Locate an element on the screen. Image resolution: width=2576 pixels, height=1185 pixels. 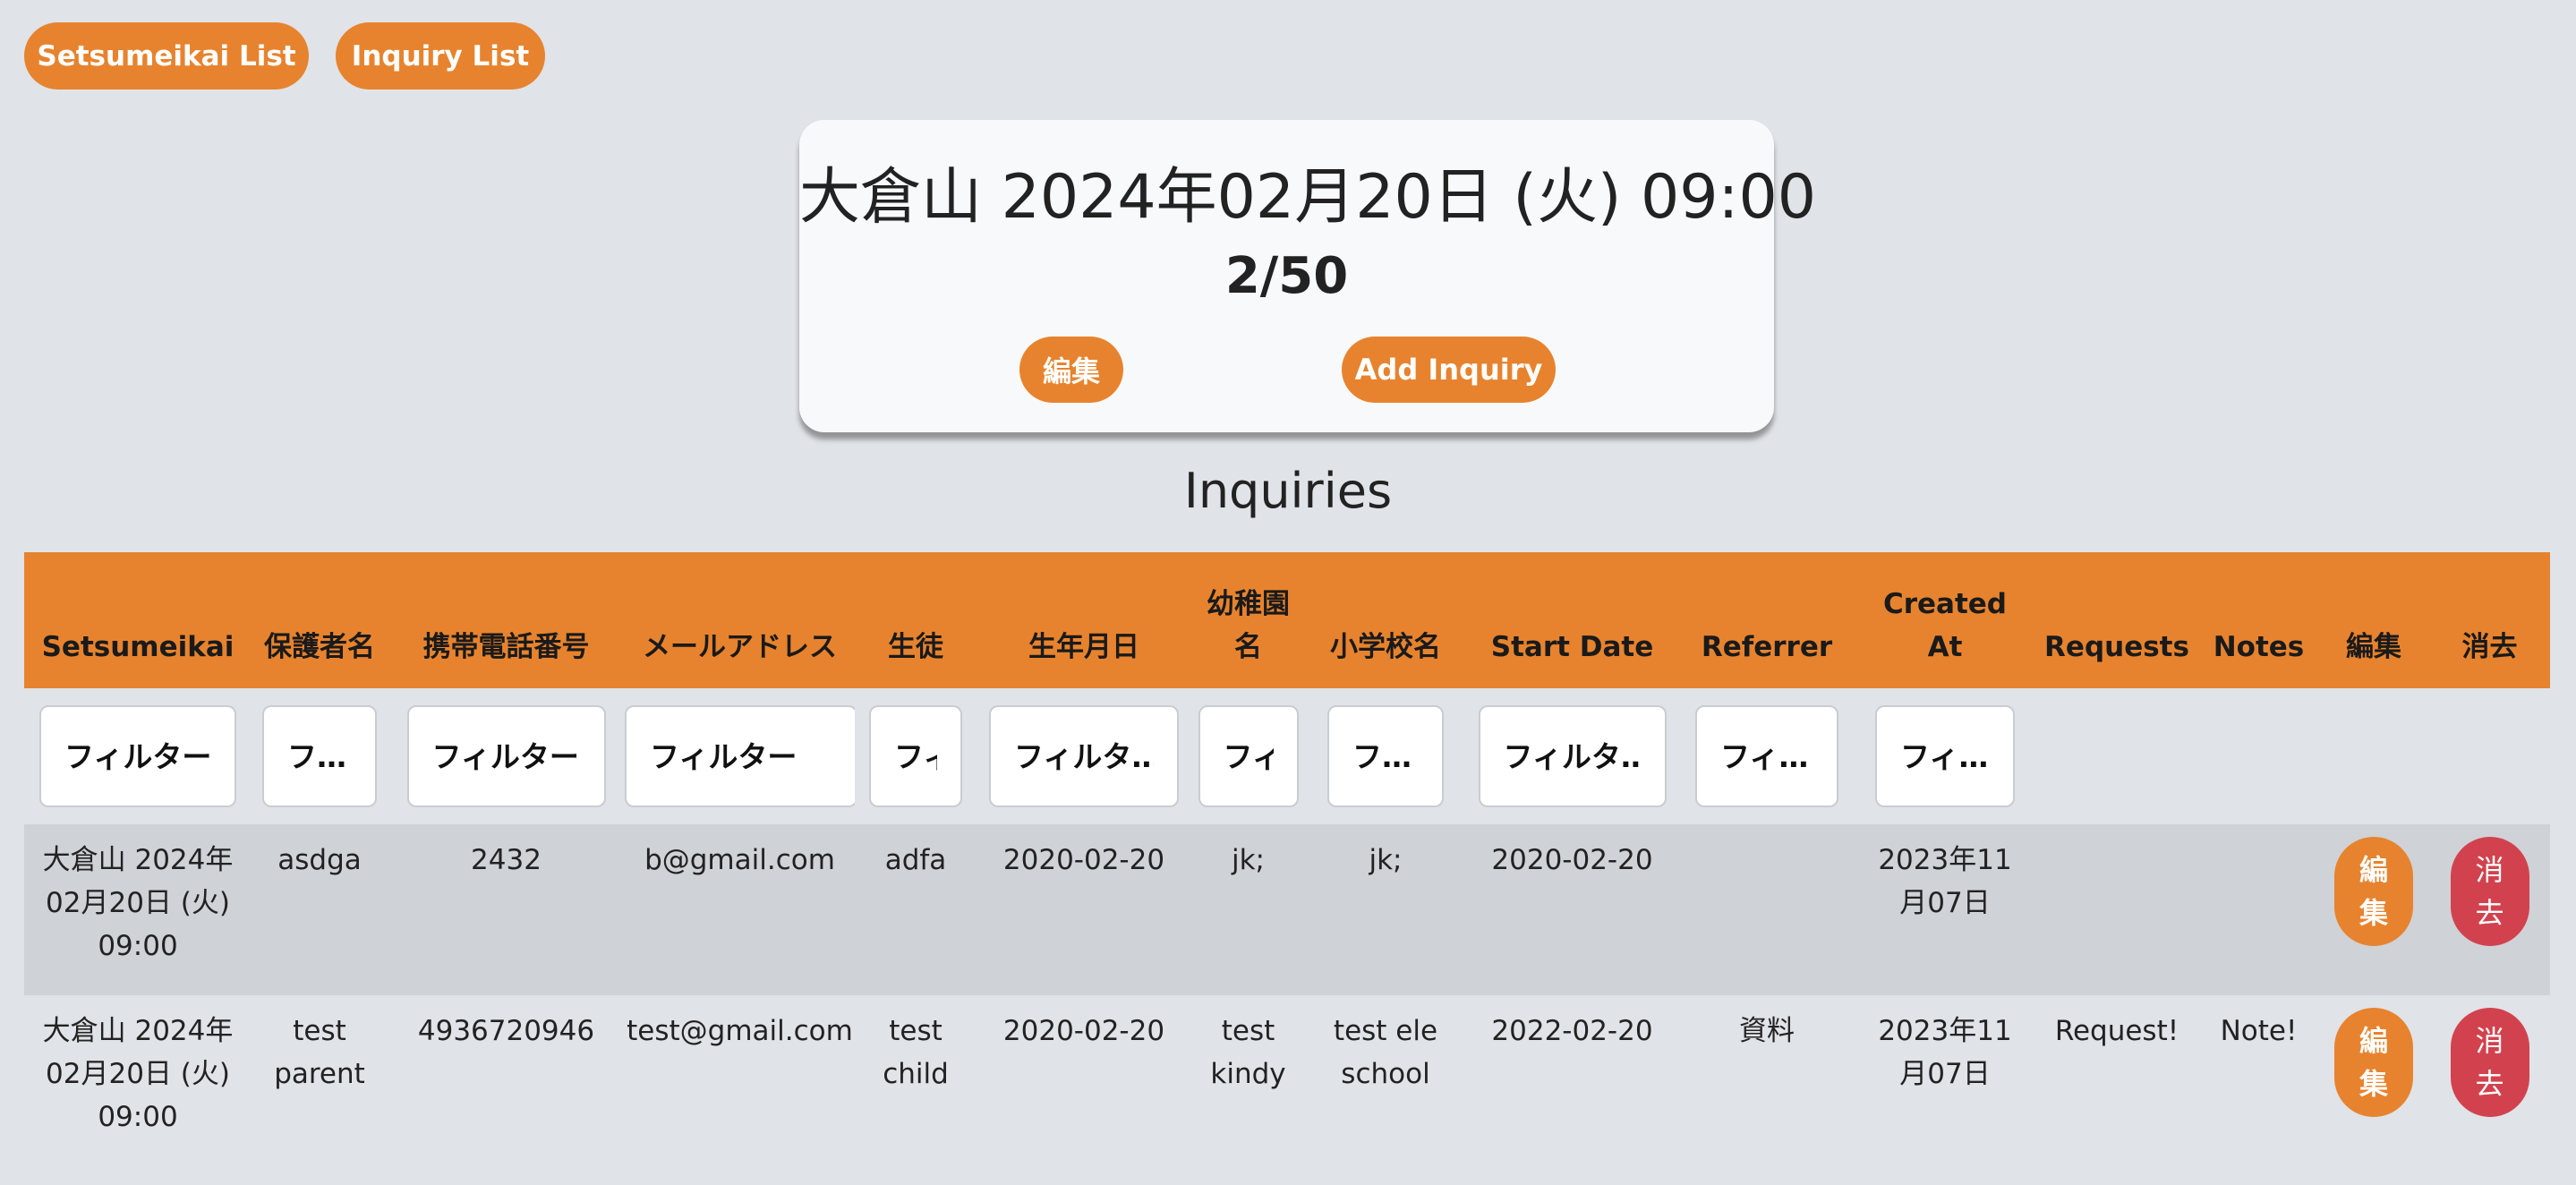
mobile-cell: 2432 is located at coordinates (506, 909).